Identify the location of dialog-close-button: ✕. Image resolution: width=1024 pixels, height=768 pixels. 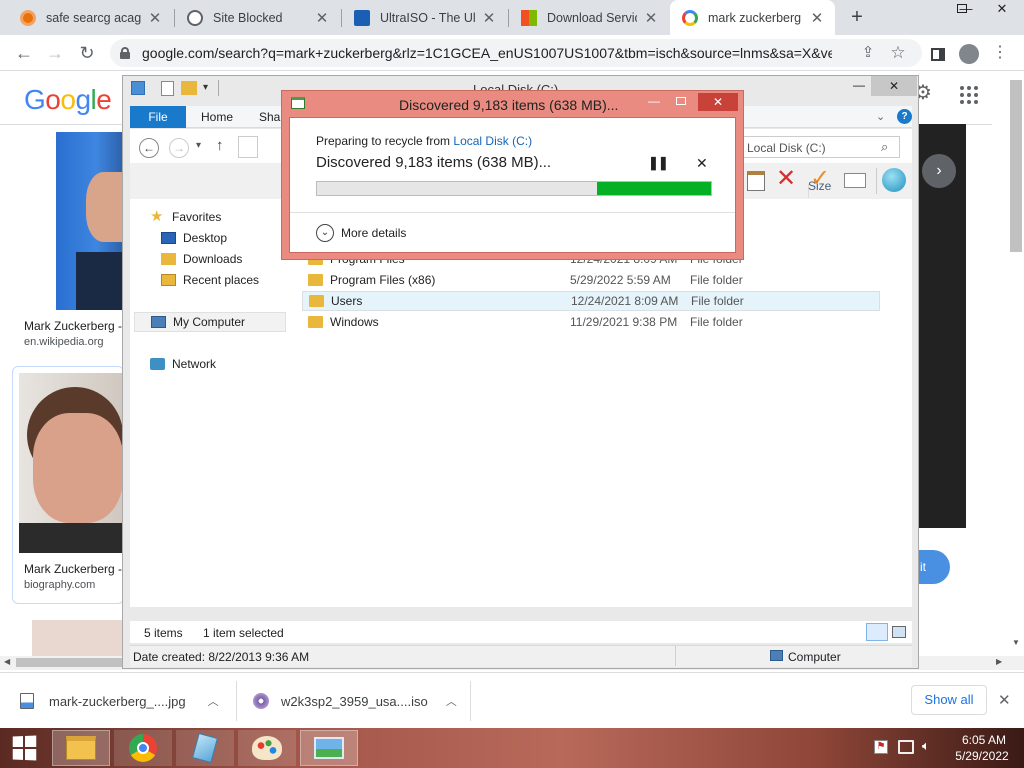
(718, 102).